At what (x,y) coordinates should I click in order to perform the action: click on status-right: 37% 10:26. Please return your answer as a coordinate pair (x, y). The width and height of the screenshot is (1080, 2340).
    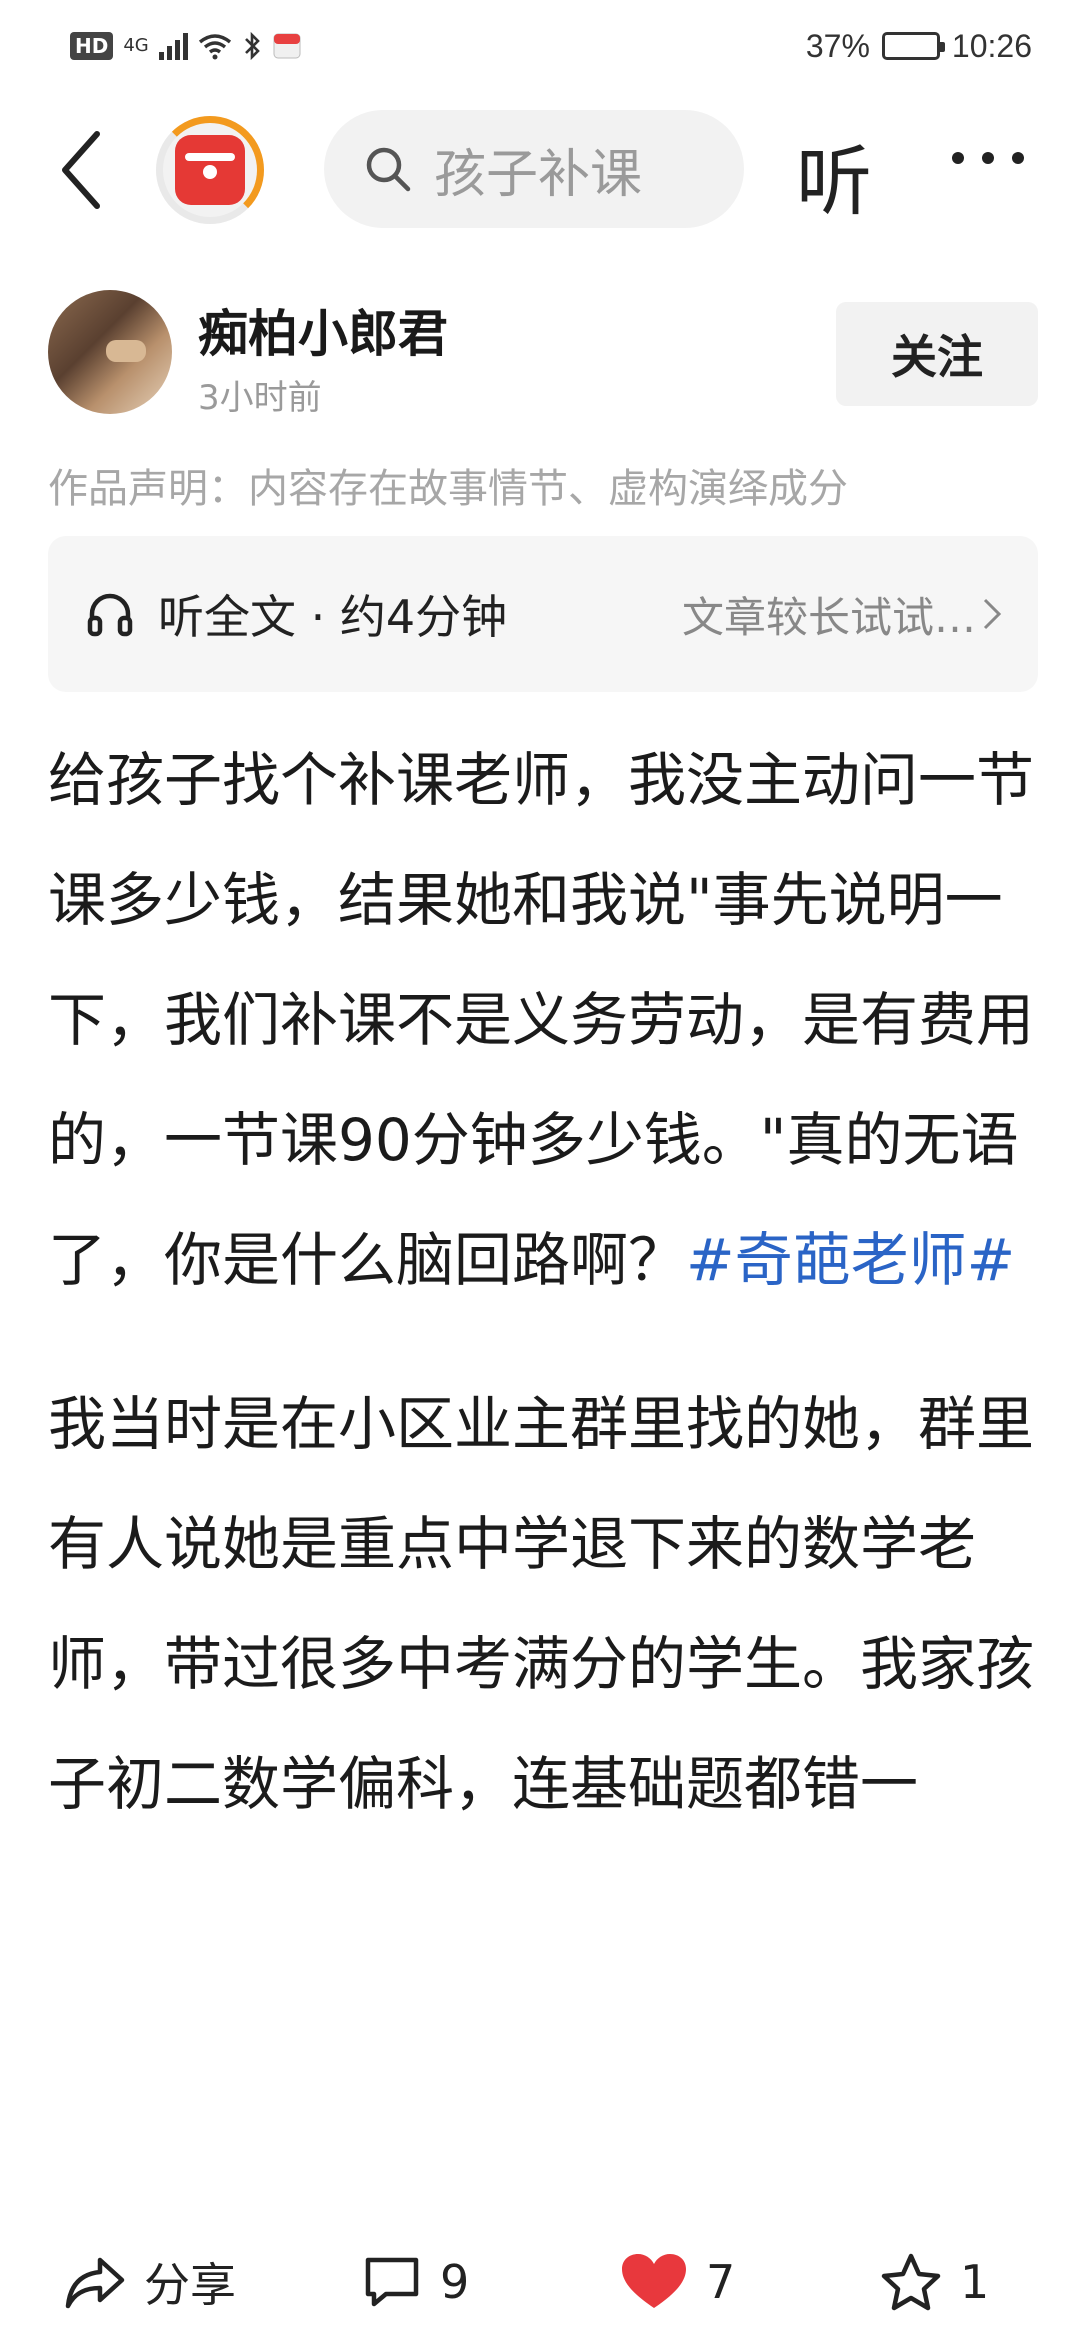
    Looking at the image, I should click on (919, 46).